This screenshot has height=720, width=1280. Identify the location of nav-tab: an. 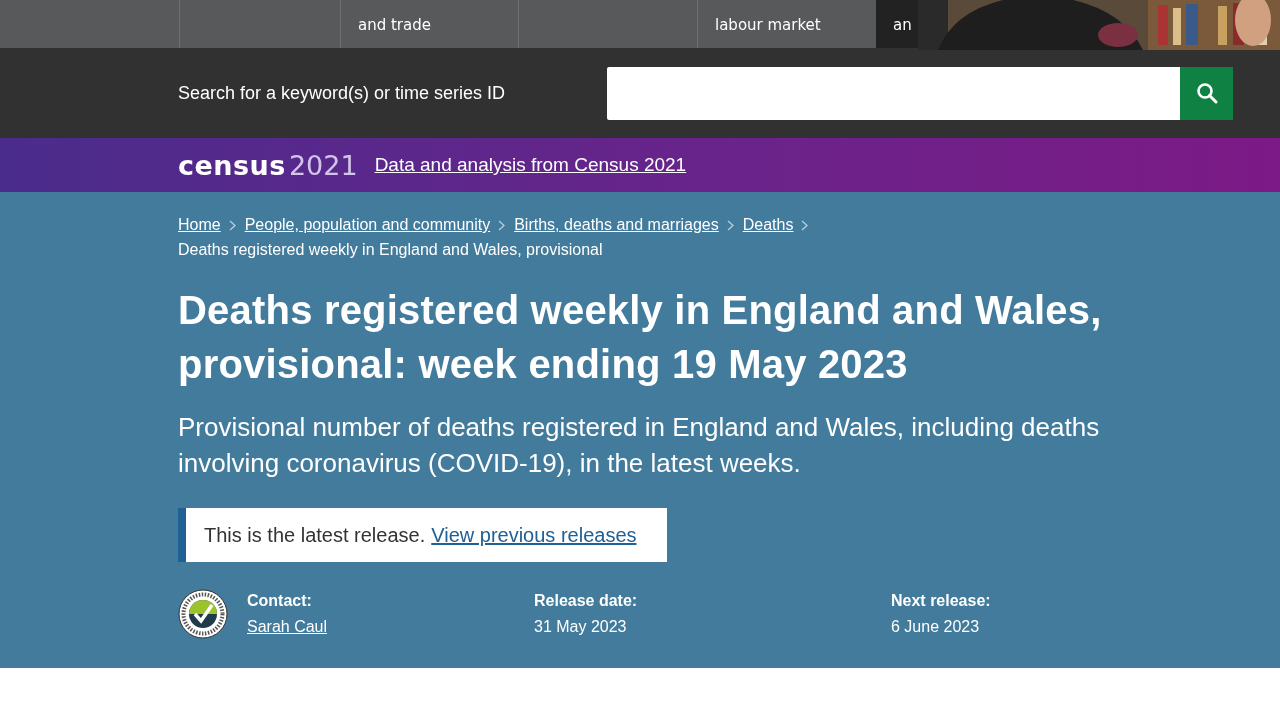
(897, 24).